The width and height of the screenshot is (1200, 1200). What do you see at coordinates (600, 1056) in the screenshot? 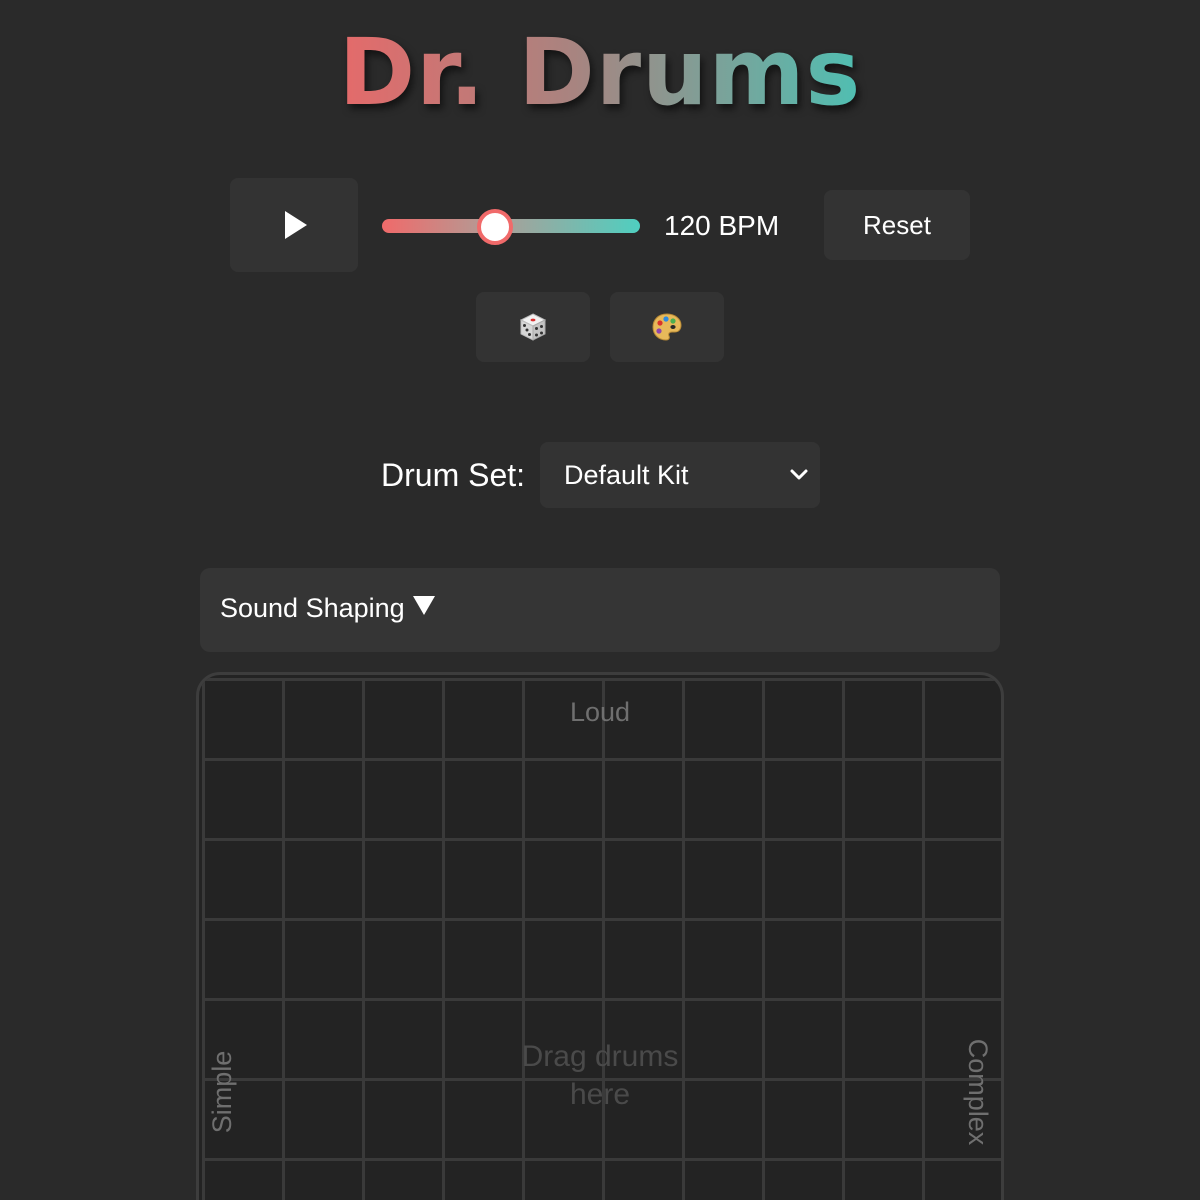
I see `drop-hint-line-1: Drag drums` at bounding box center [600, 1056].